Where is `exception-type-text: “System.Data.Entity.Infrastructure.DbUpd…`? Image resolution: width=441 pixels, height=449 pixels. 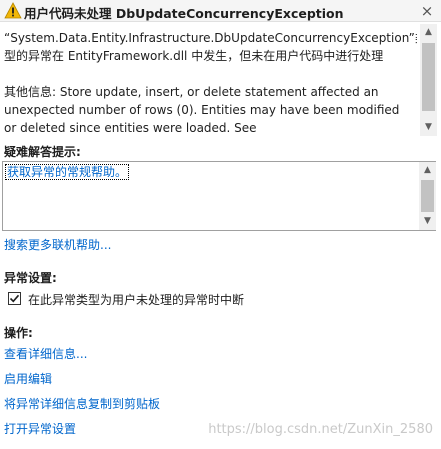 exception-type-text: “System.Data.Entity.Infrastructure.DbUpd… is located at coordinates (210, 47).